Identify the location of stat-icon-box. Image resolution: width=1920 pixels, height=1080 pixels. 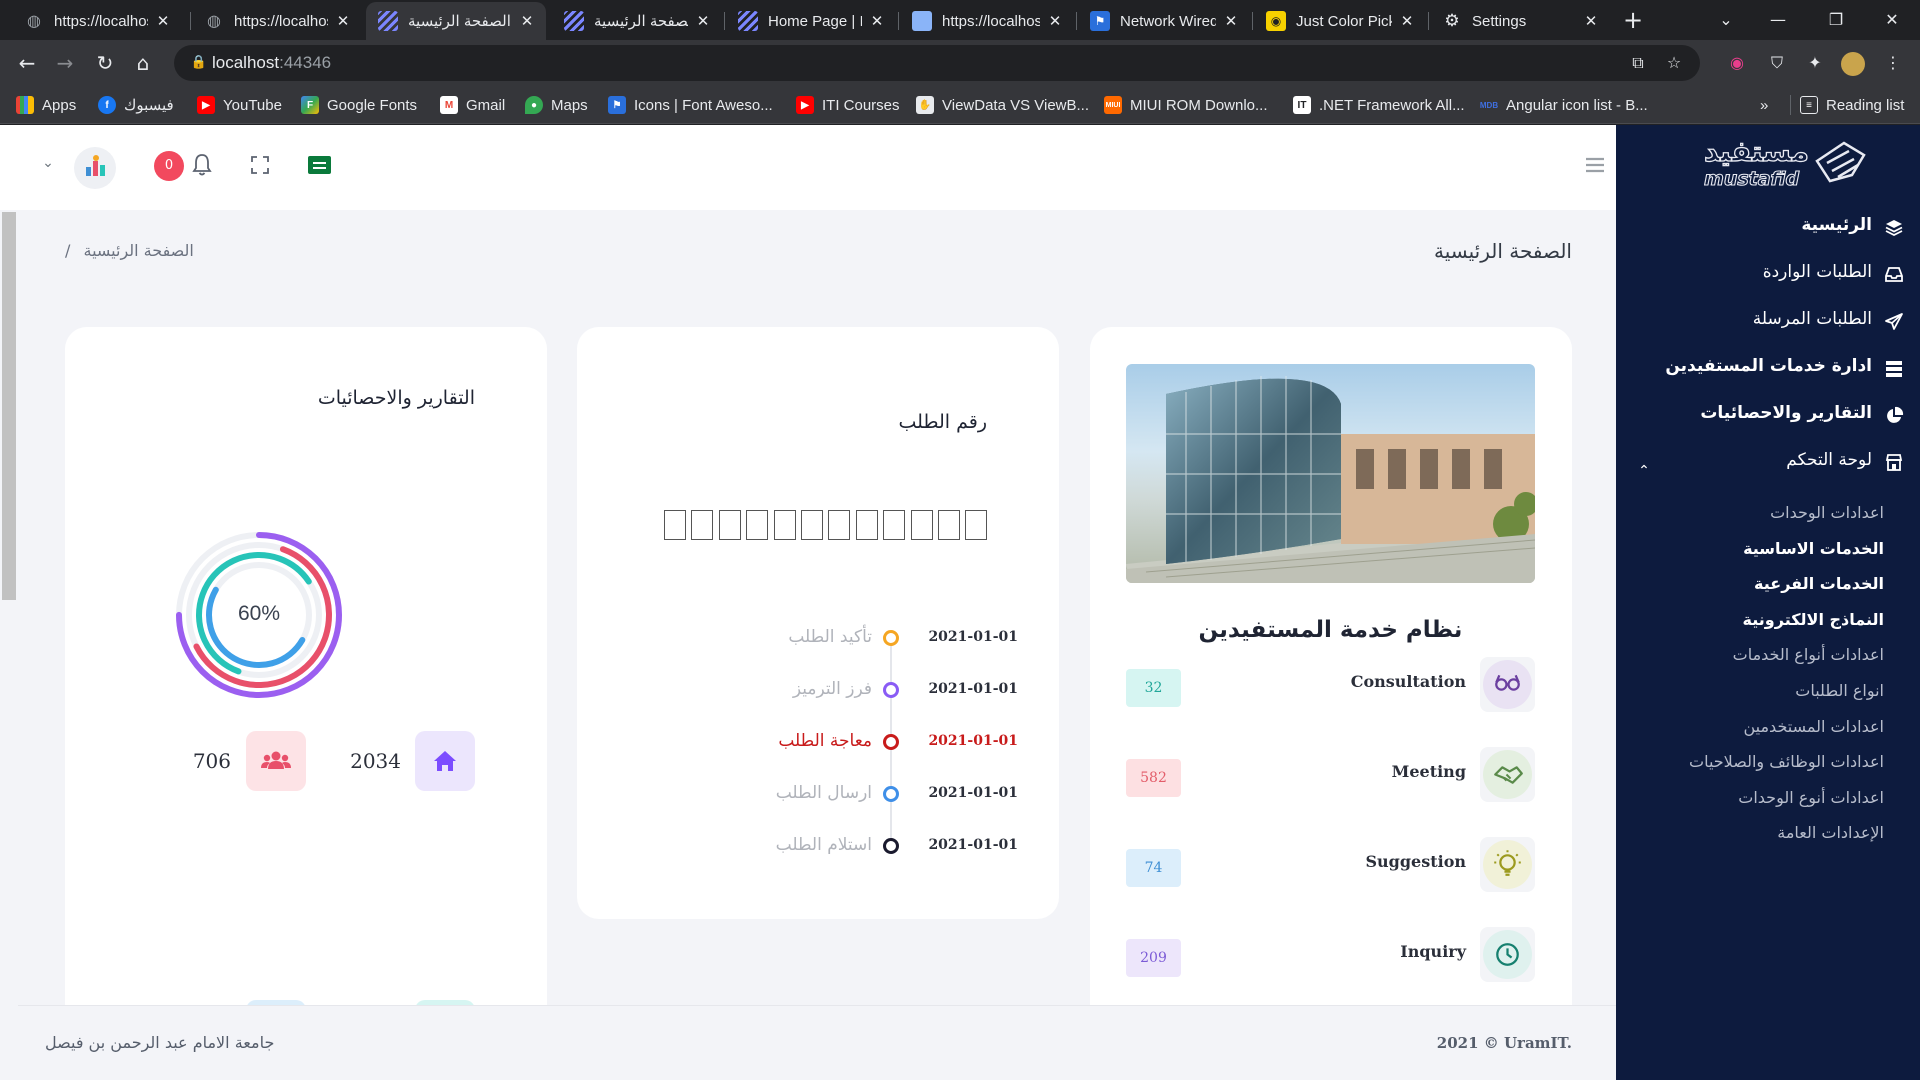
(445, 761).